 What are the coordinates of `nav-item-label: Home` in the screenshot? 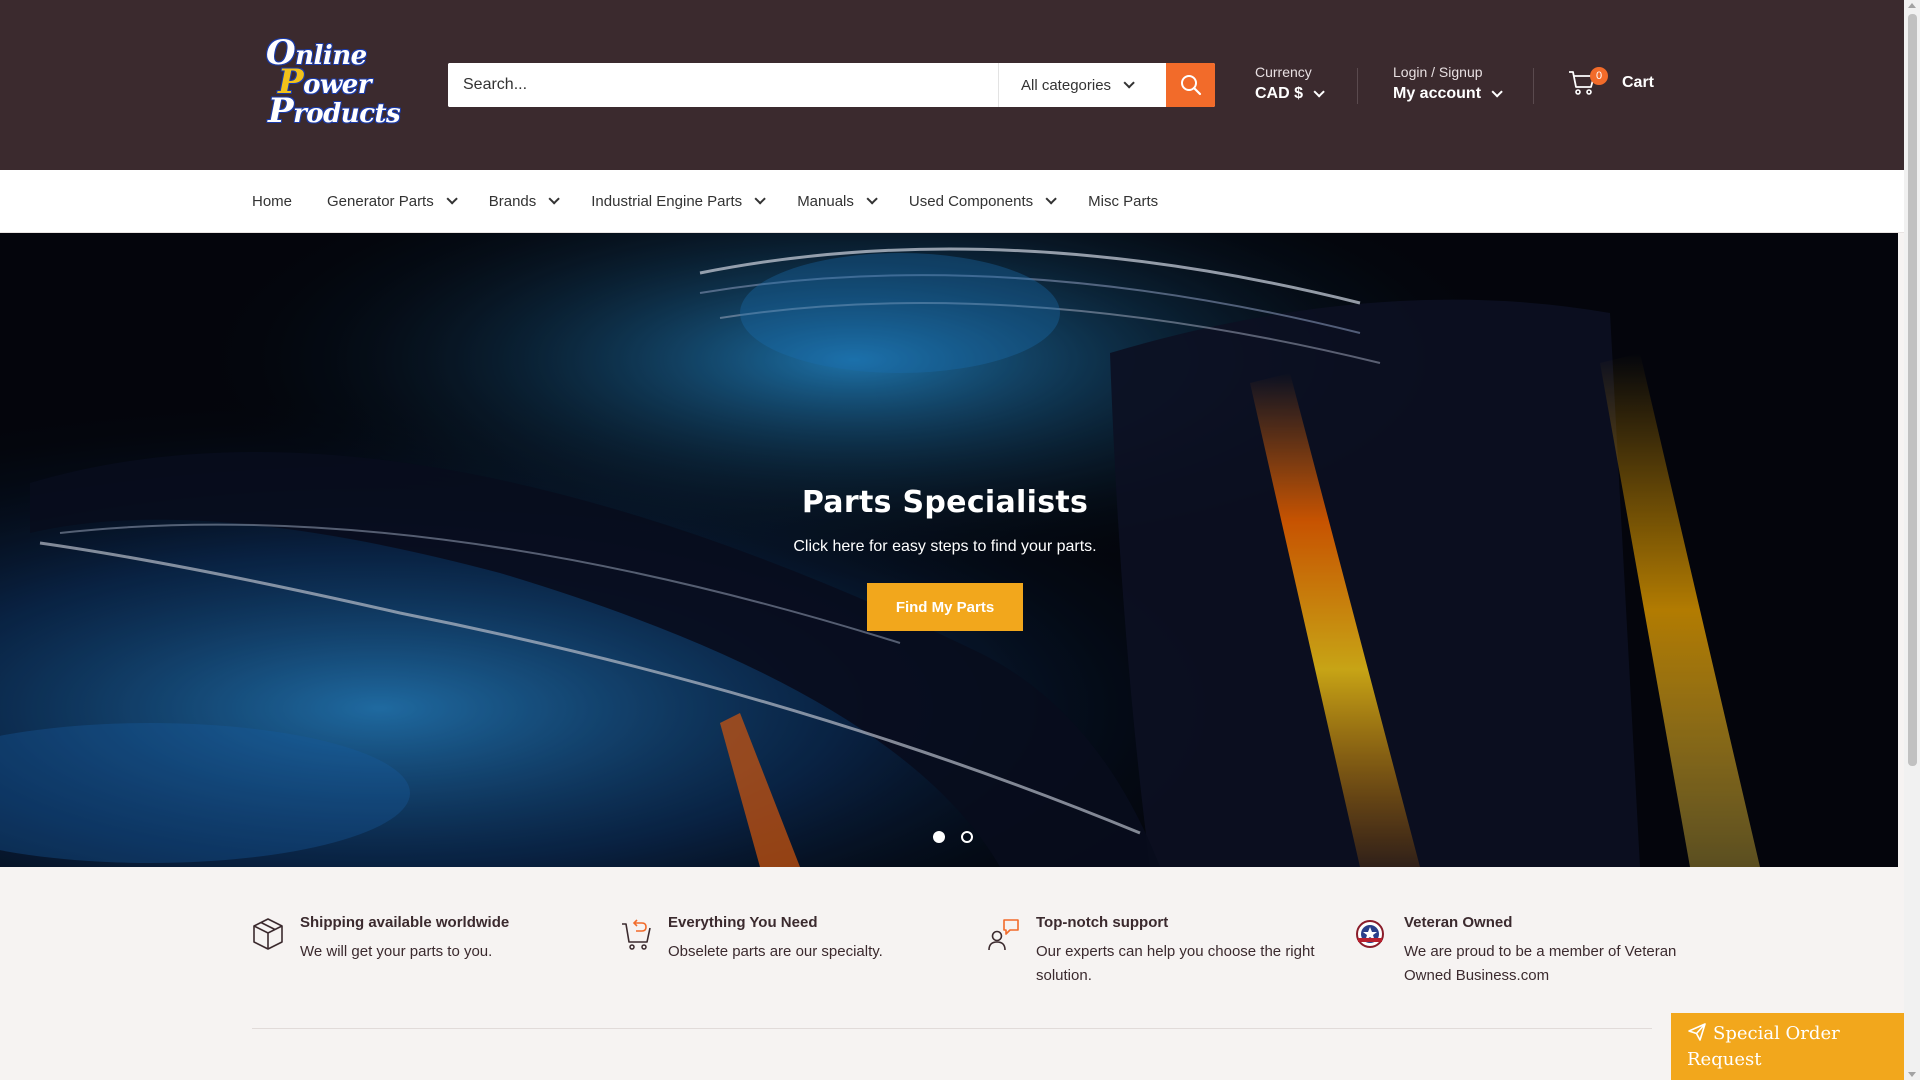 It's located at (272, 201).